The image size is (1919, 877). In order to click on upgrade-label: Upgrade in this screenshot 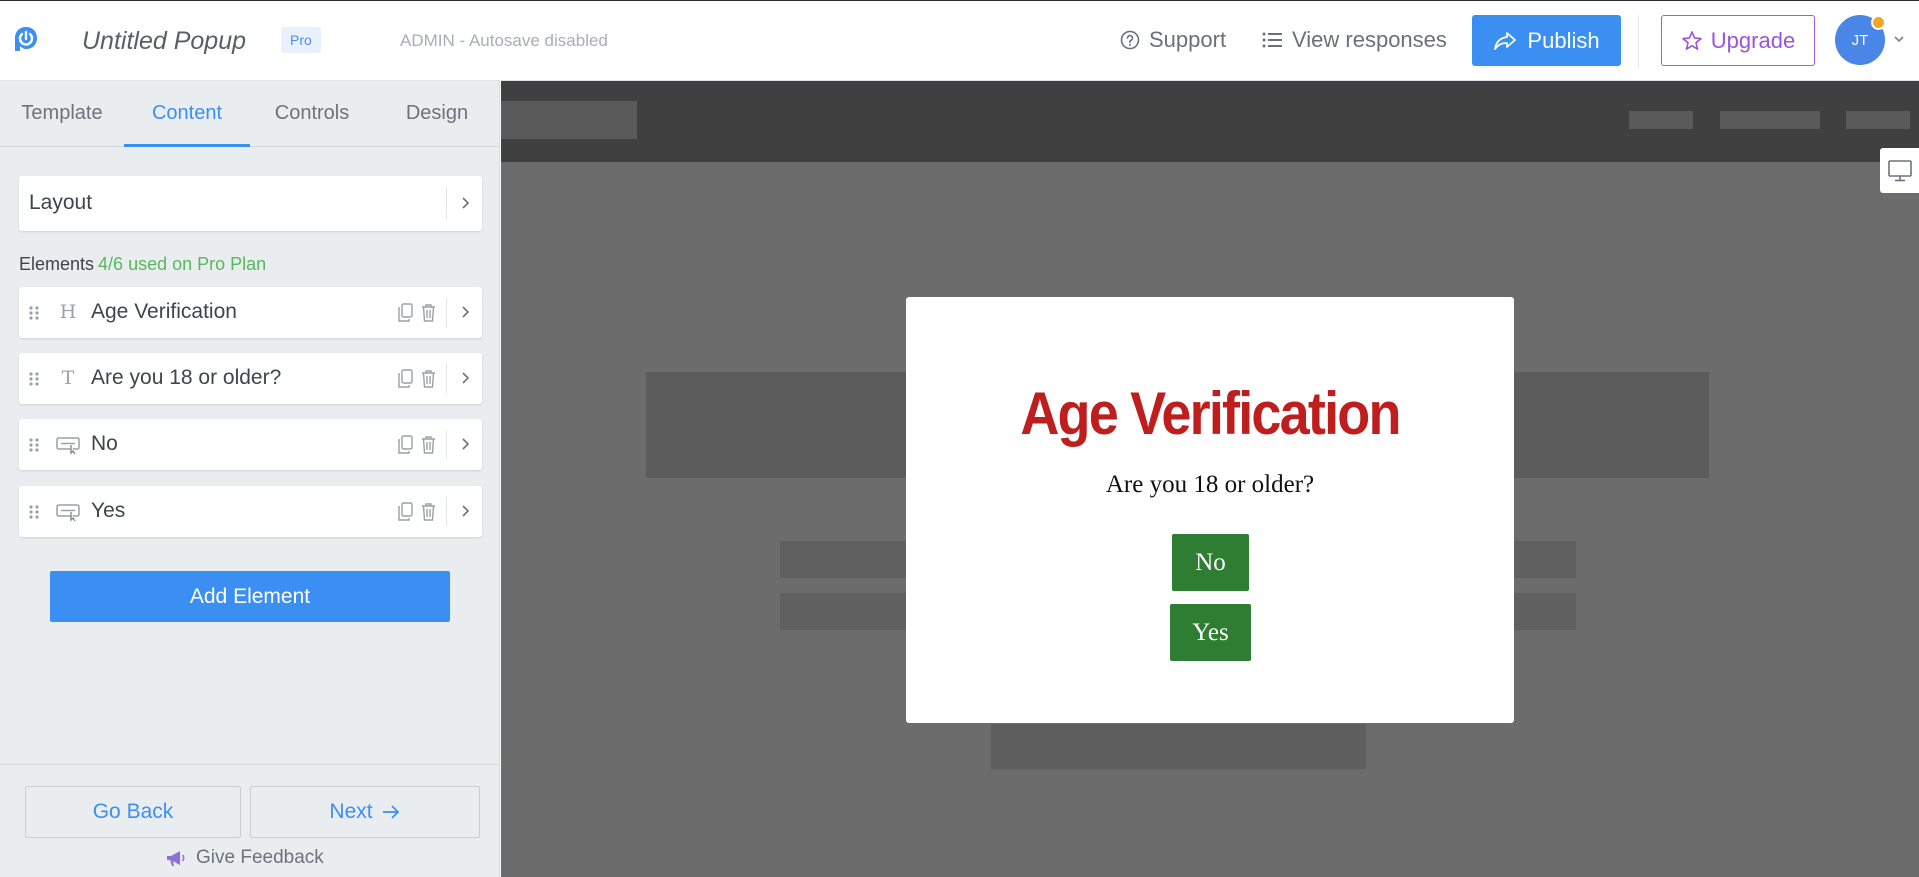, I will do `click(1753, 40)`.